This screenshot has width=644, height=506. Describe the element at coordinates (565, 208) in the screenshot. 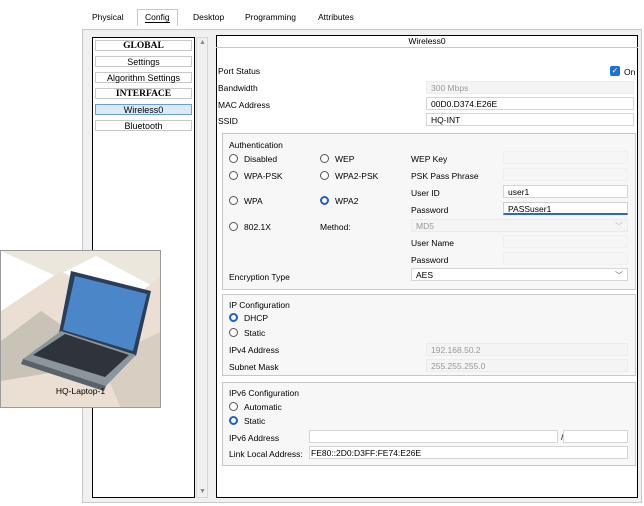

I see `password-field: PASSuser1` at that location.